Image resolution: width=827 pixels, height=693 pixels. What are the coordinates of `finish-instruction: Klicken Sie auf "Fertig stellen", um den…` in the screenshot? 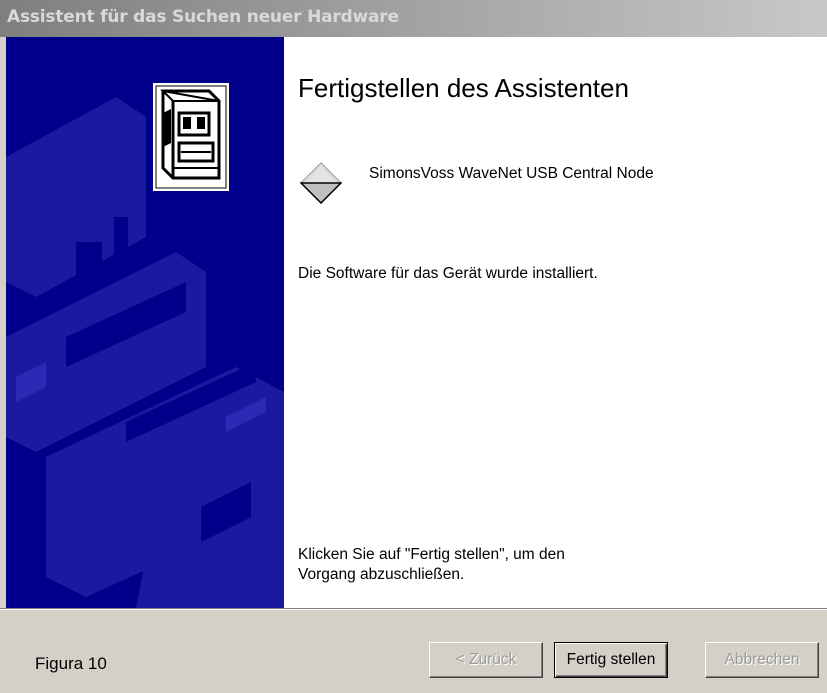 It's located at (431, 565).